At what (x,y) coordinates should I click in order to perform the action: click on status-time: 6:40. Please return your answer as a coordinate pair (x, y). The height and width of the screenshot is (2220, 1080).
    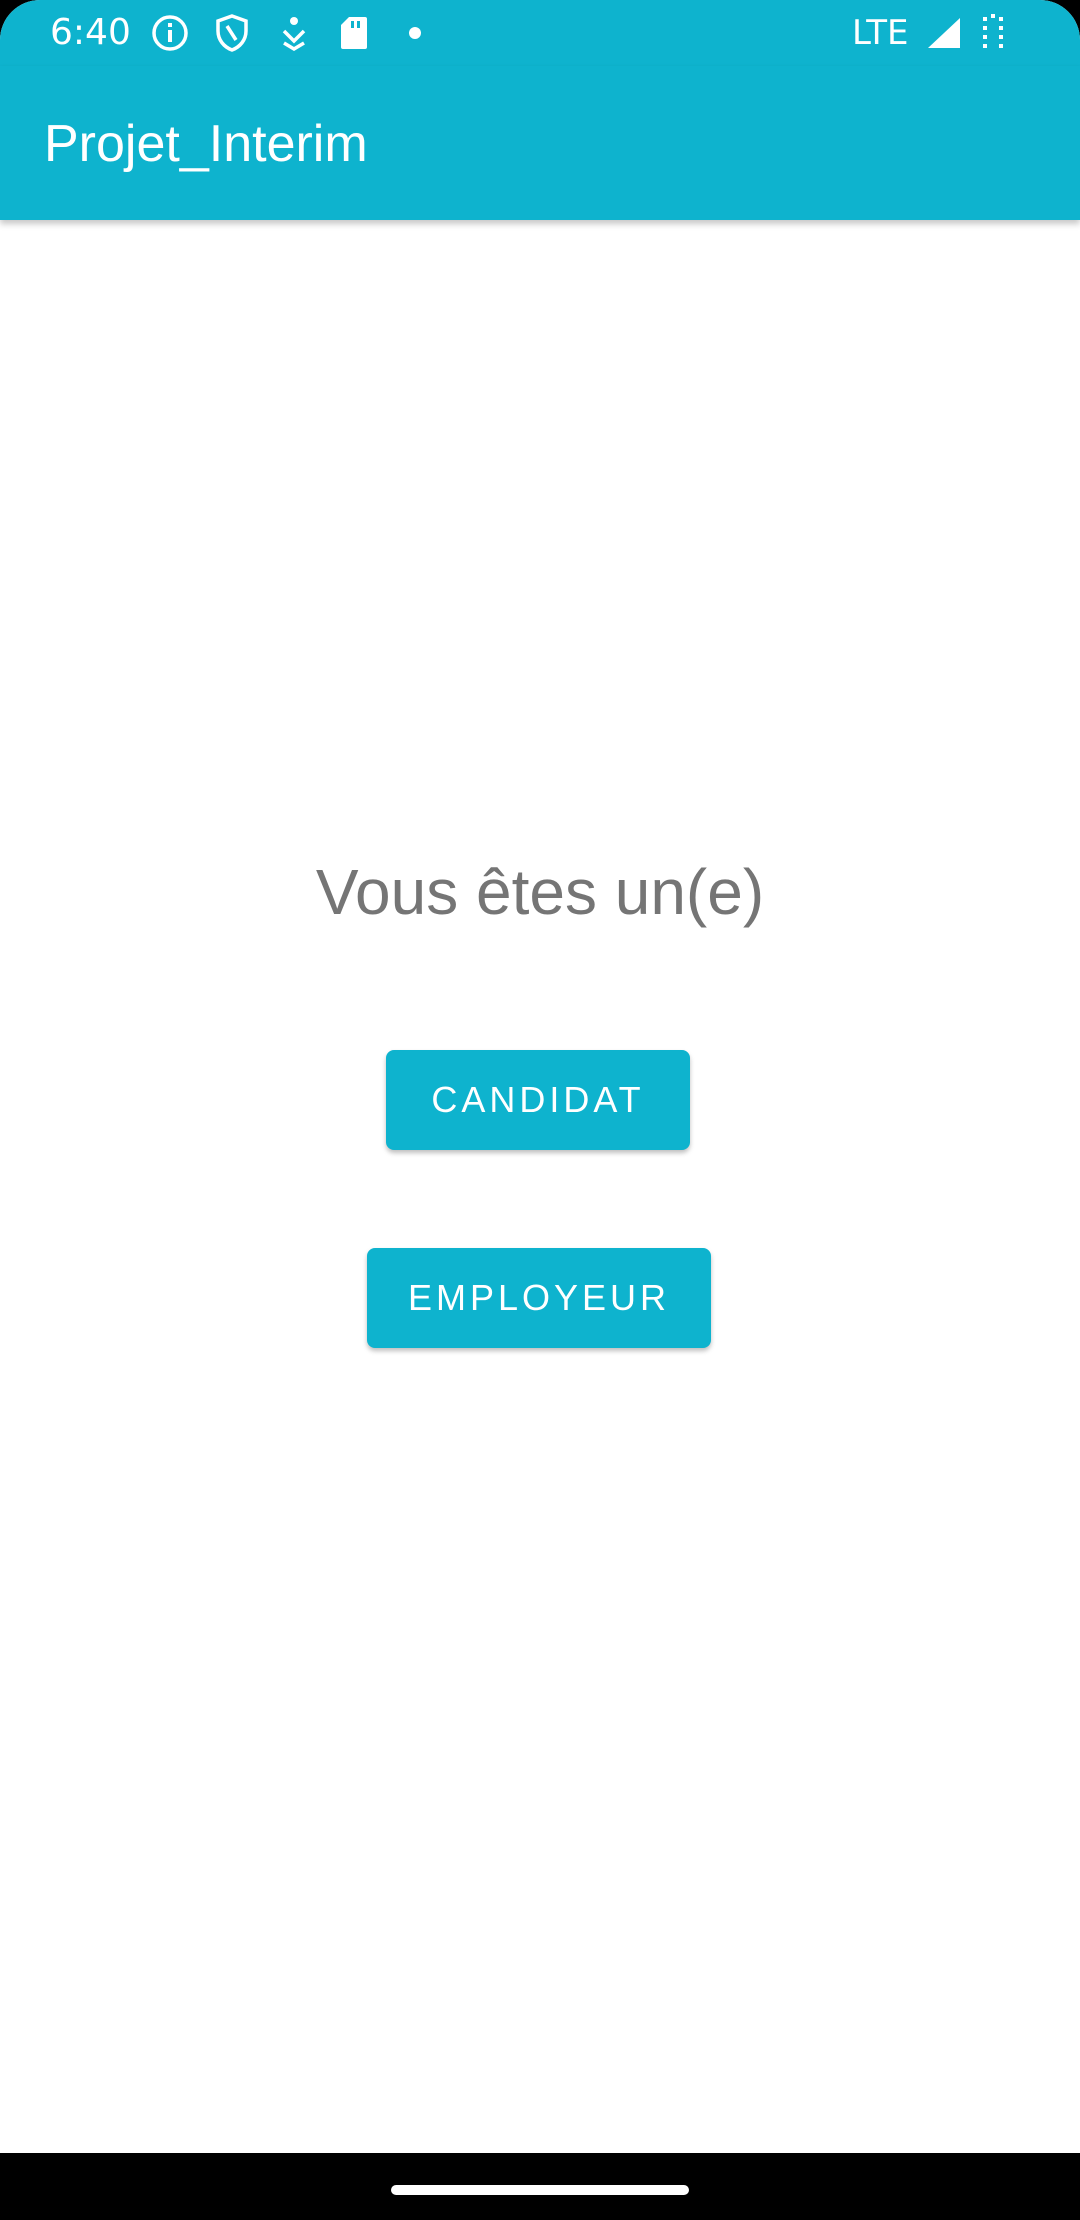
    Looking at the image, I should click on (90, 32).